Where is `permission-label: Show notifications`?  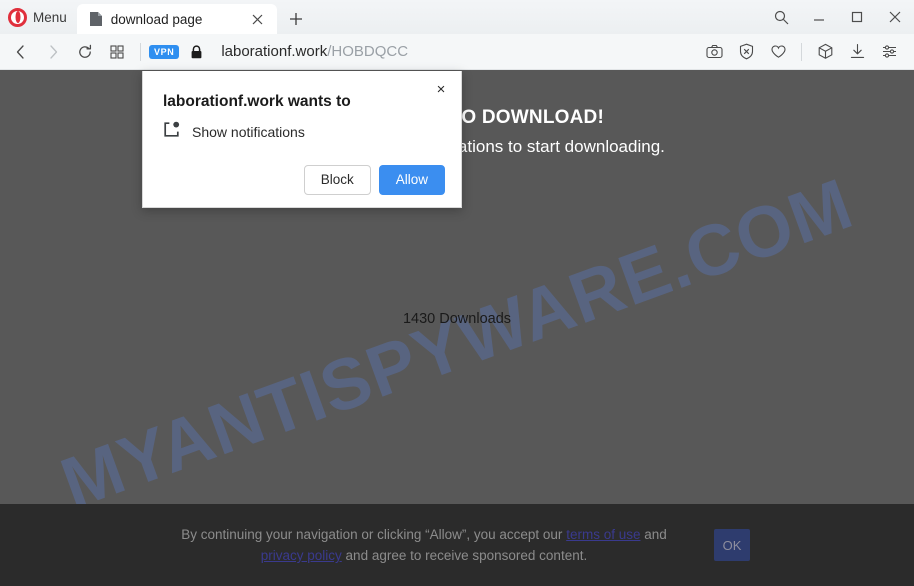 permission-label: Show notifications is located at coordinates (248, 132).